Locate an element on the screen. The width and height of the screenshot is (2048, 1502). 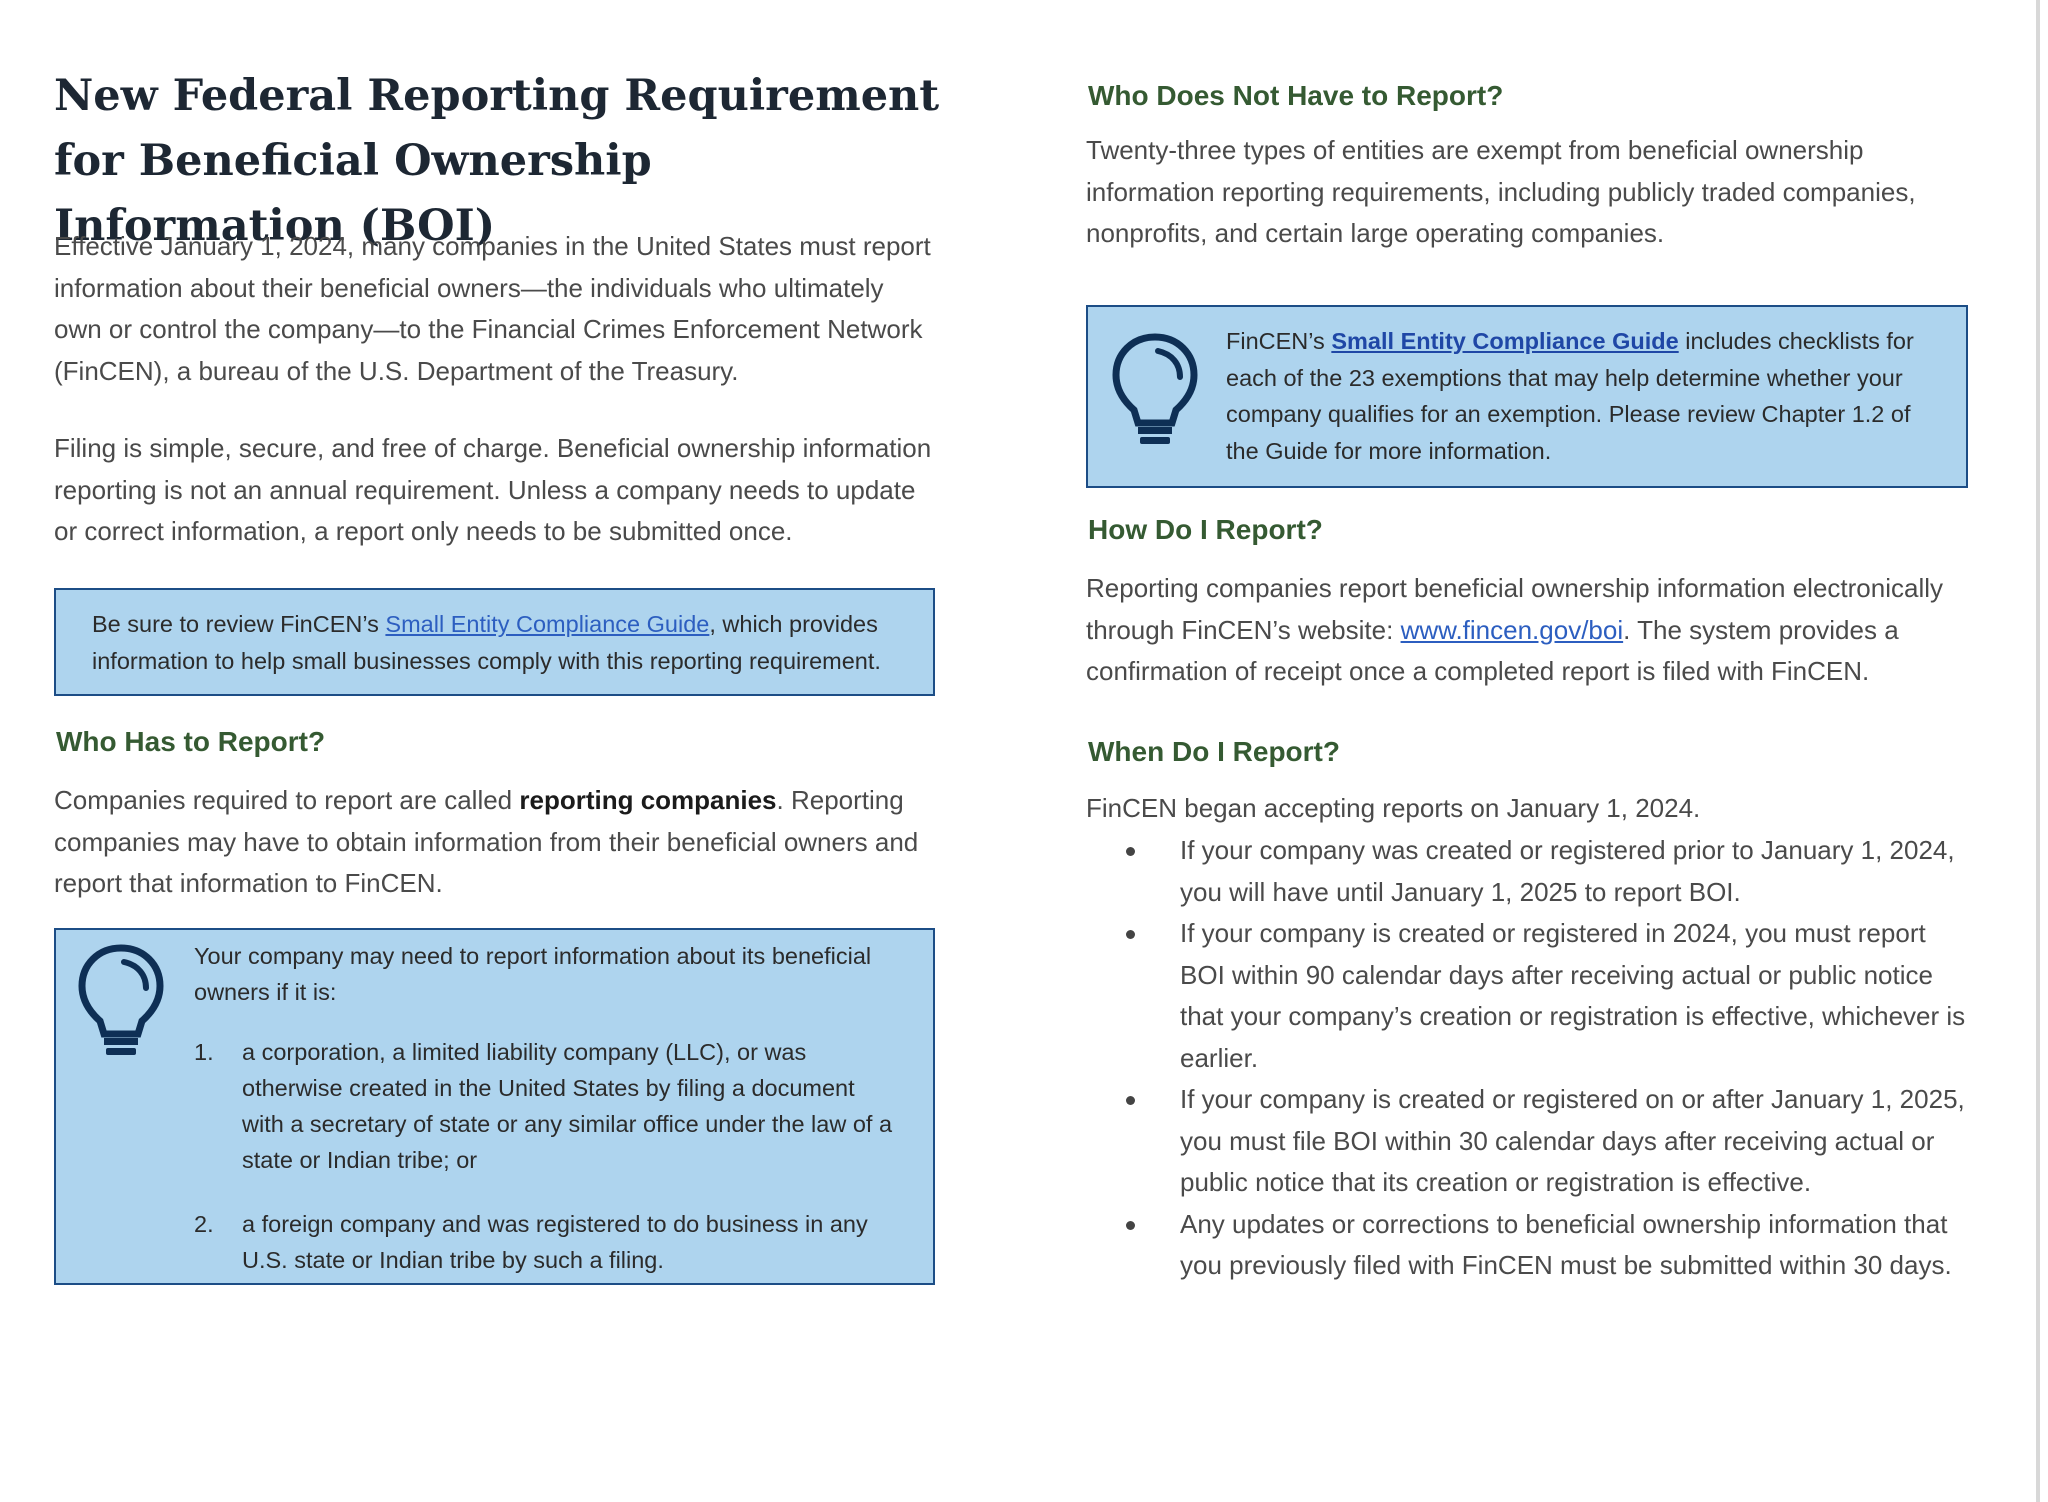
list-number: 2. is located at coordinates (204, 1224).